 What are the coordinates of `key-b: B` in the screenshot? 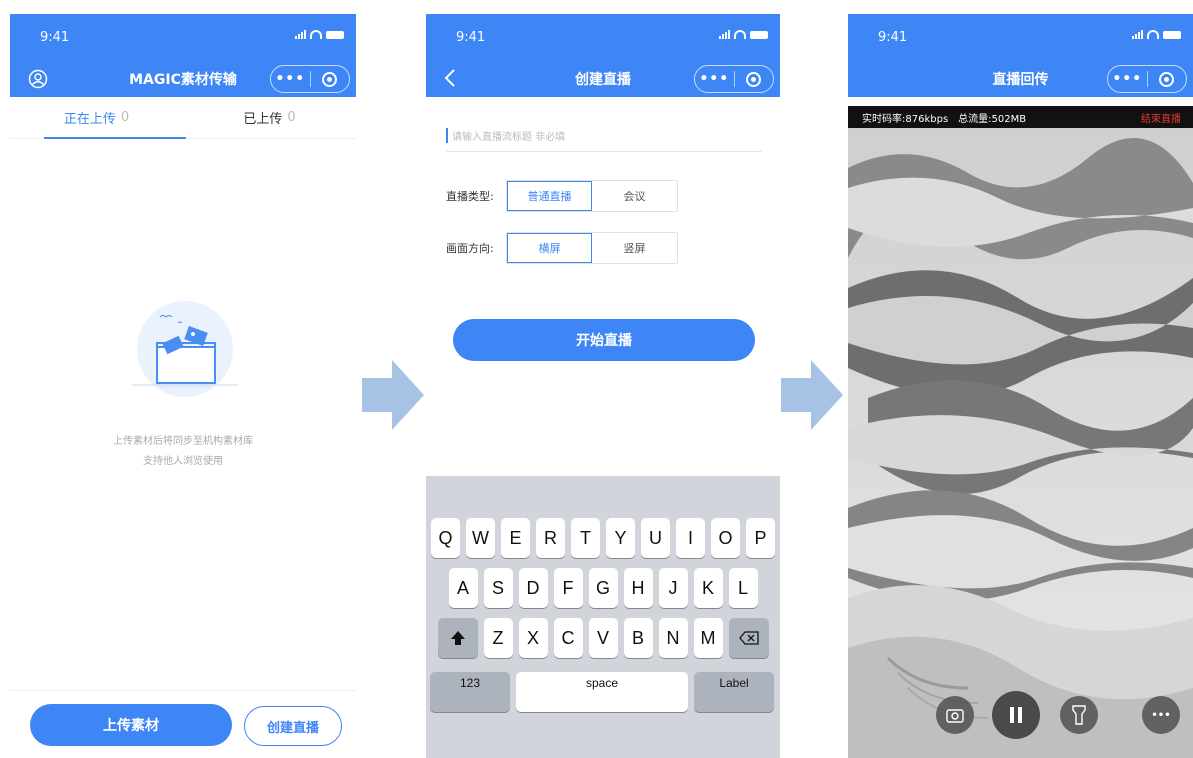 It's located at (638, 638).